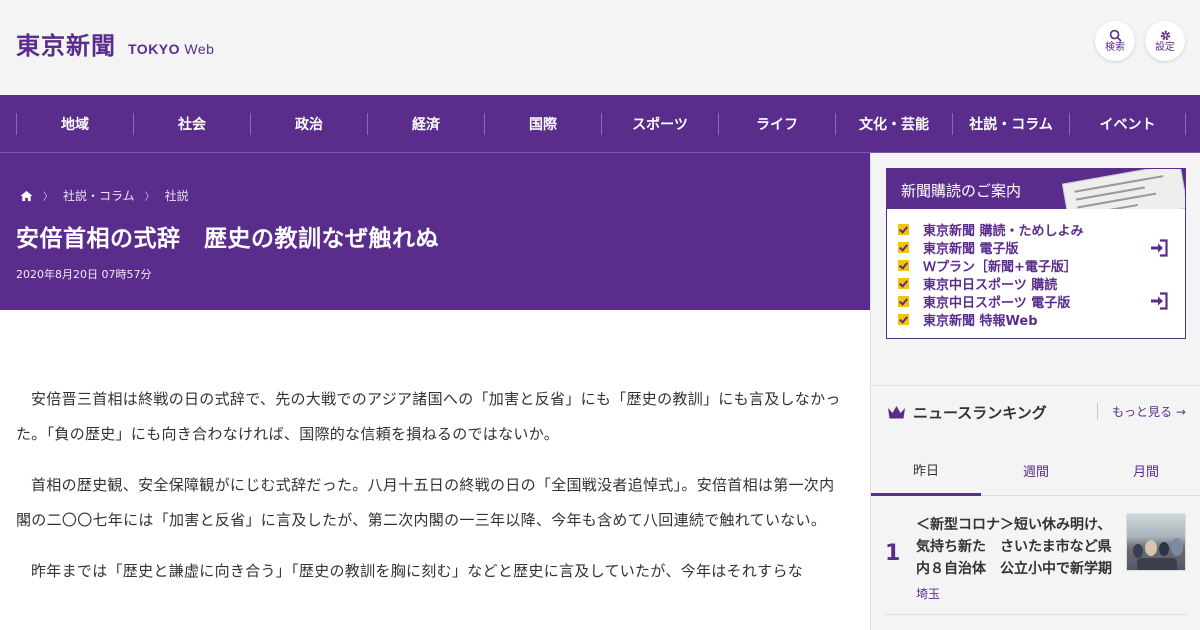  Describe the element at coordinates (26, 196) in the screenshot. I see `home-icon` at that location.